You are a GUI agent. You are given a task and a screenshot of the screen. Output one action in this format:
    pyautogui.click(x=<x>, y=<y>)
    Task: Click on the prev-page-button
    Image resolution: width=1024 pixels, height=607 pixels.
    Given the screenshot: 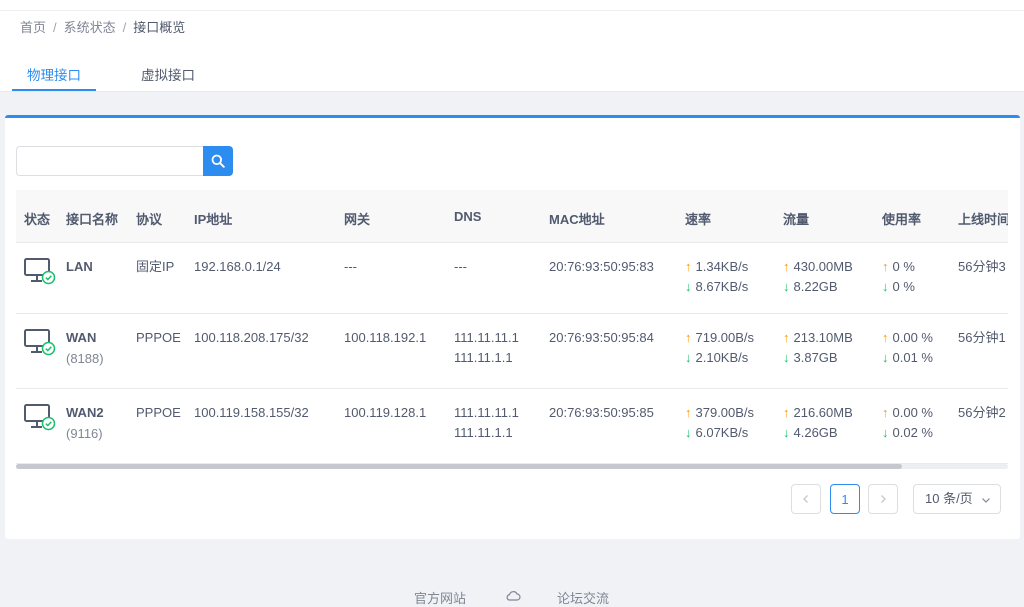 What is the action you would take?
    pyautogui.click(x=806, y=499)
    